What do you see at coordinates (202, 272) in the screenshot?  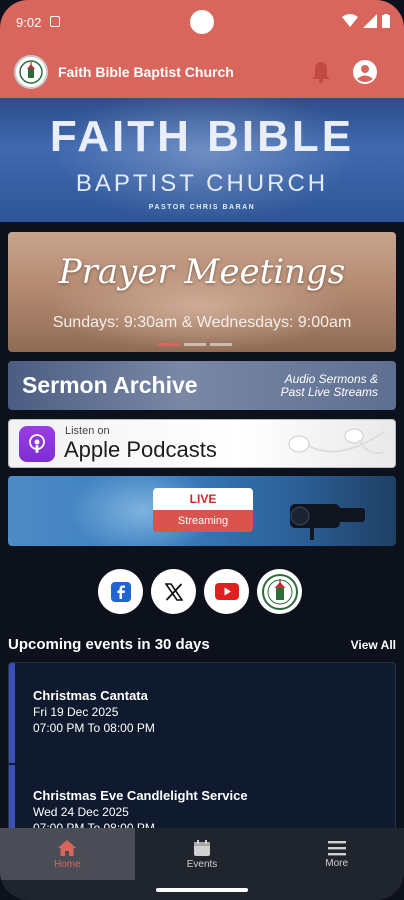 I see `prayer-card-title: Prayer Meetings` at bounding box center [202, 272].